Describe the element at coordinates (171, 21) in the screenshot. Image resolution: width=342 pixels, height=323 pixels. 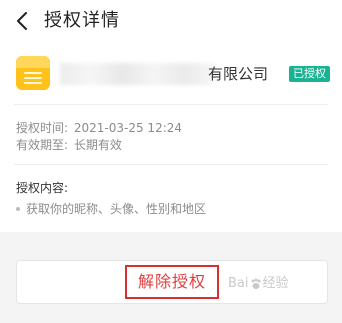
I see `top-bar: 授权详情` at that location.